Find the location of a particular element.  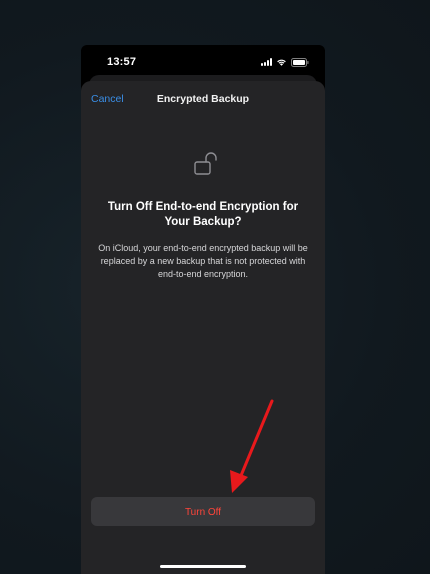

turn-off-button: Turn Off is located at coordinates (203, 511).